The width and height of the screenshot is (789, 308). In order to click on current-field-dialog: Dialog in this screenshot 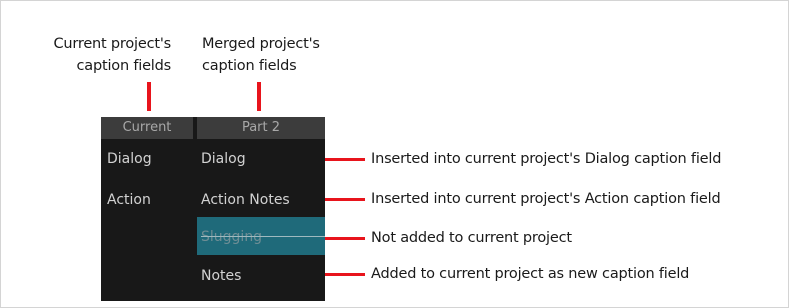, I will do `click(129, 159)`.